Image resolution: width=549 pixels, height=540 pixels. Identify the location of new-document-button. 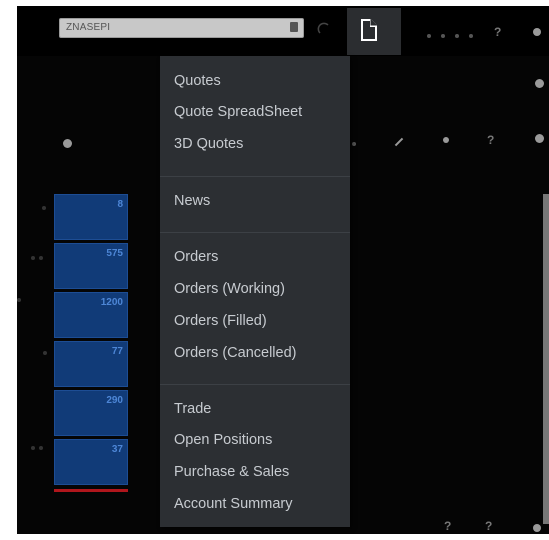
(374, 31).